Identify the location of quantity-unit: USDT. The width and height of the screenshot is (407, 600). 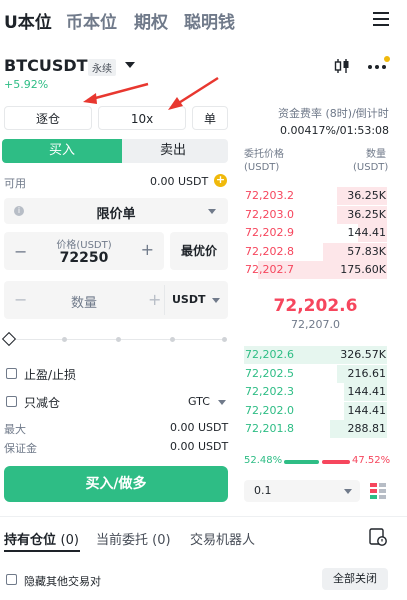
(189, 299).